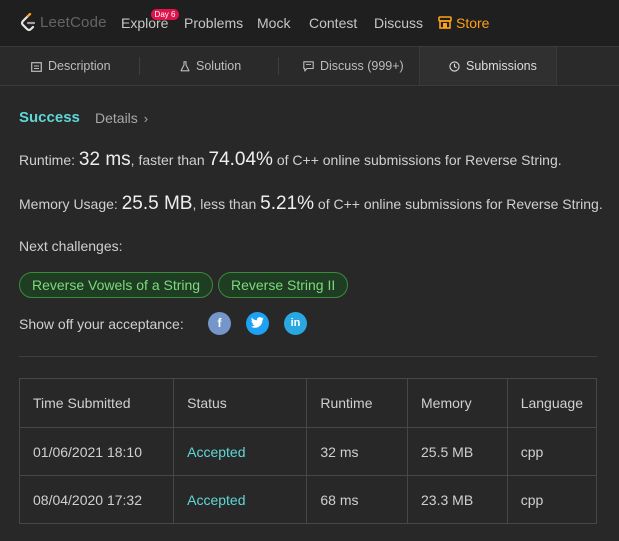 The height and width of the screenshot is (541, 619). I want to click on tab-submissions: Submissions, so click(488, 66).